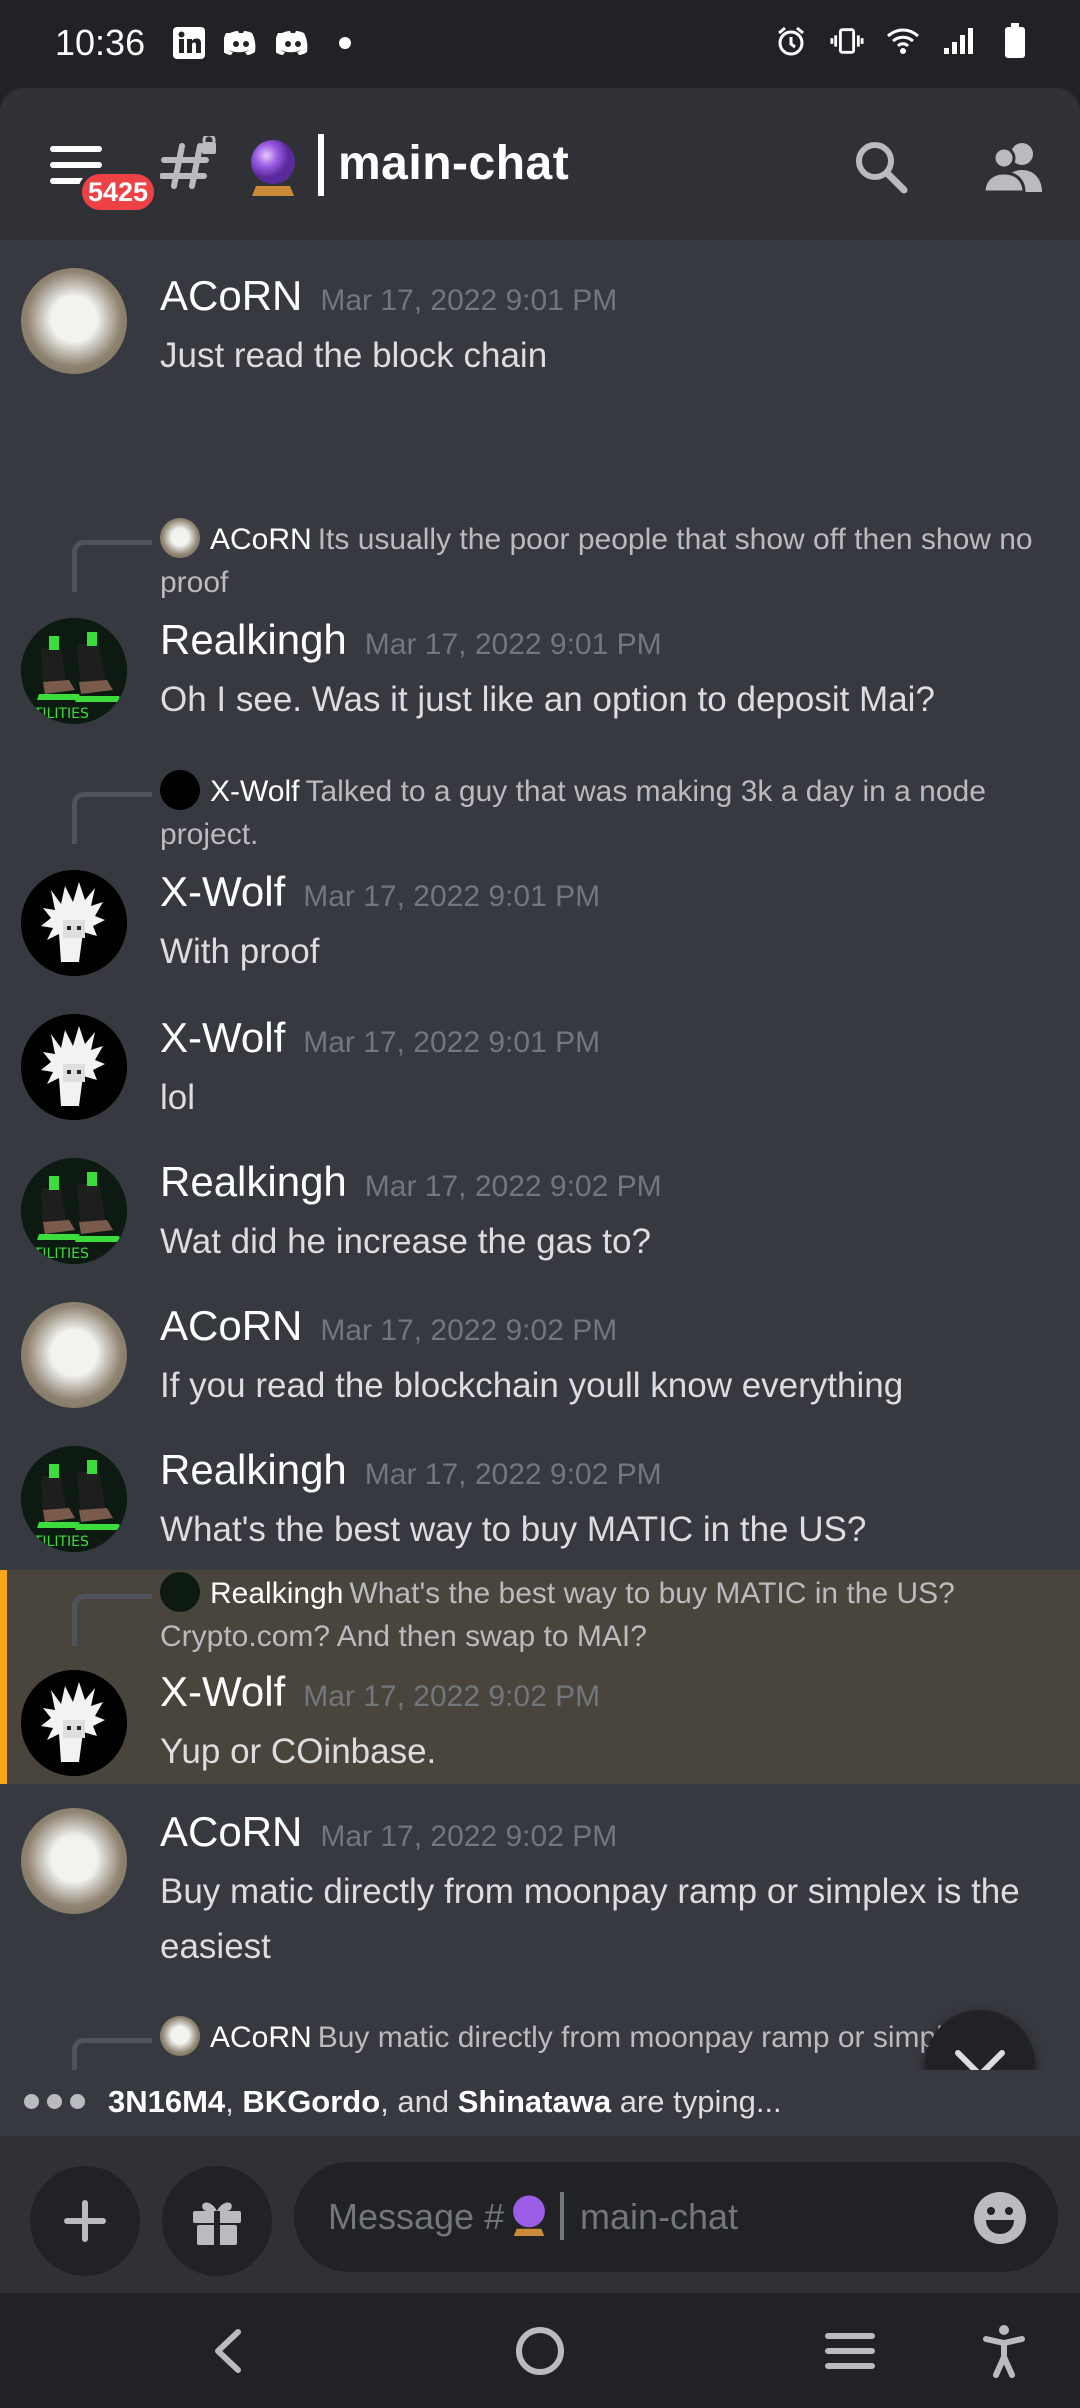  I want to click on message-composer: Message # main-chat, so click(540, 2214).